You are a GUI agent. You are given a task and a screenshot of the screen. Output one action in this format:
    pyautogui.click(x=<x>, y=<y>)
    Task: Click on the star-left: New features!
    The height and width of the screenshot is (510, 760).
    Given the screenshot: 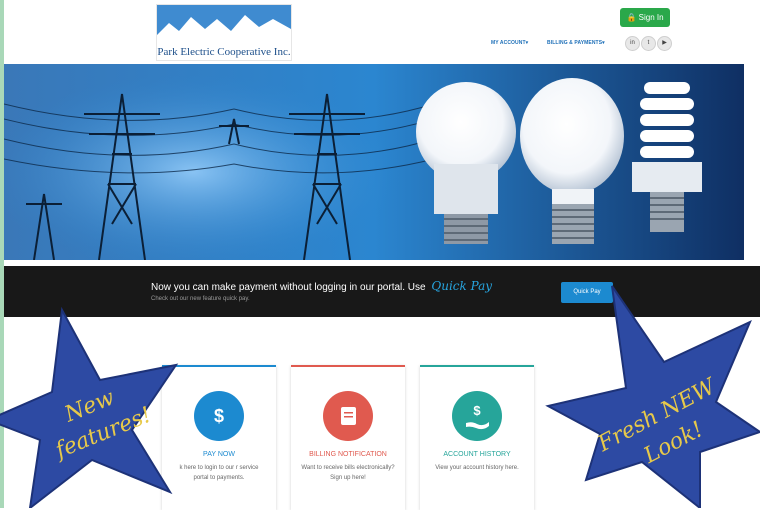 What is the action you would take?
    pyautogui.click(x=89, y=407)
    